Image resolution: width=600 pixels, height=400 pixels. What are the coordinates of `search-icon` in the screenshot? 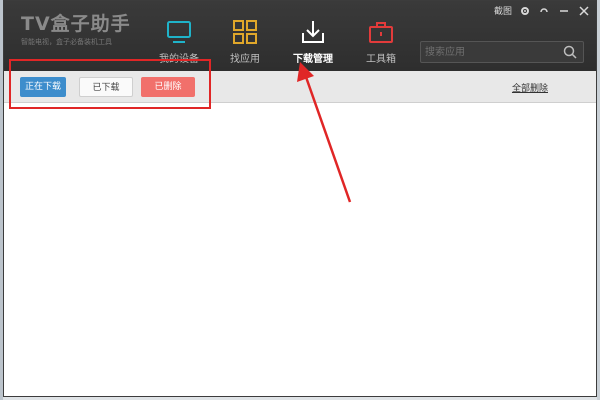 It's located at (570, 52).